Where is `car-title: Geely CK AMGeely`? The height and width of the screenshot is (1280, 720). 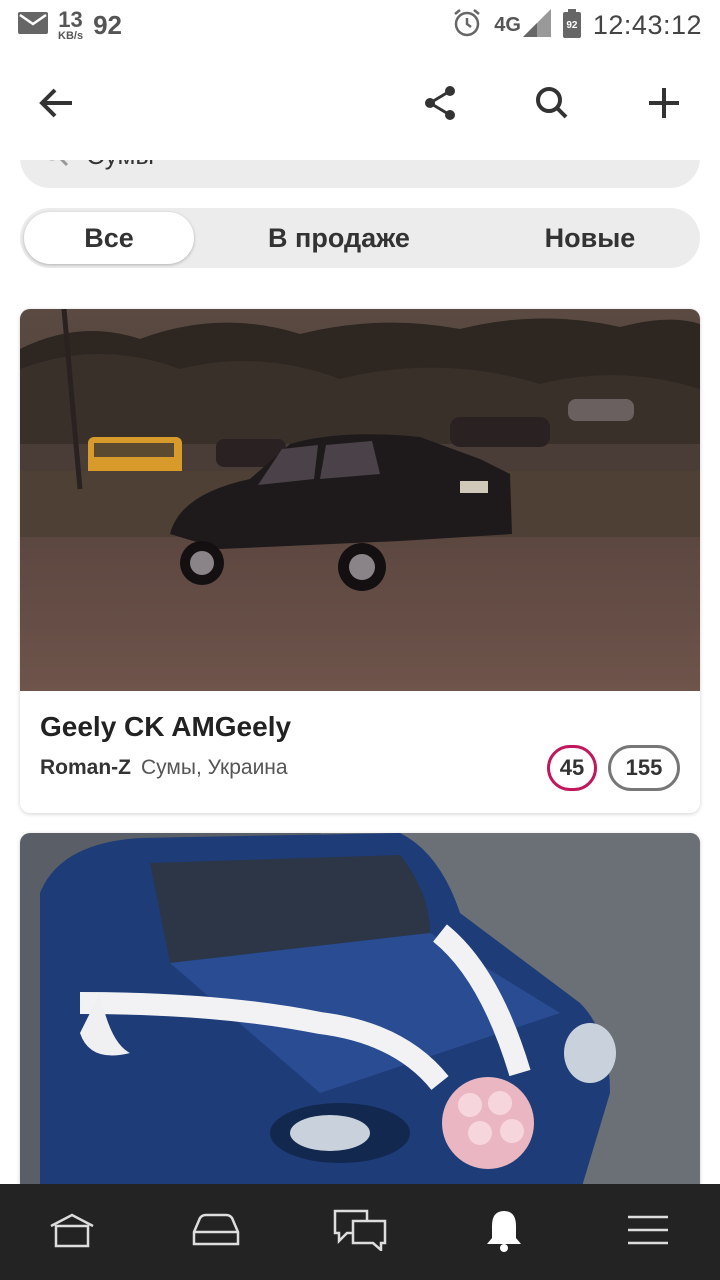 car-title: Geely CK AMGeely is located at coordinates (165, 727).